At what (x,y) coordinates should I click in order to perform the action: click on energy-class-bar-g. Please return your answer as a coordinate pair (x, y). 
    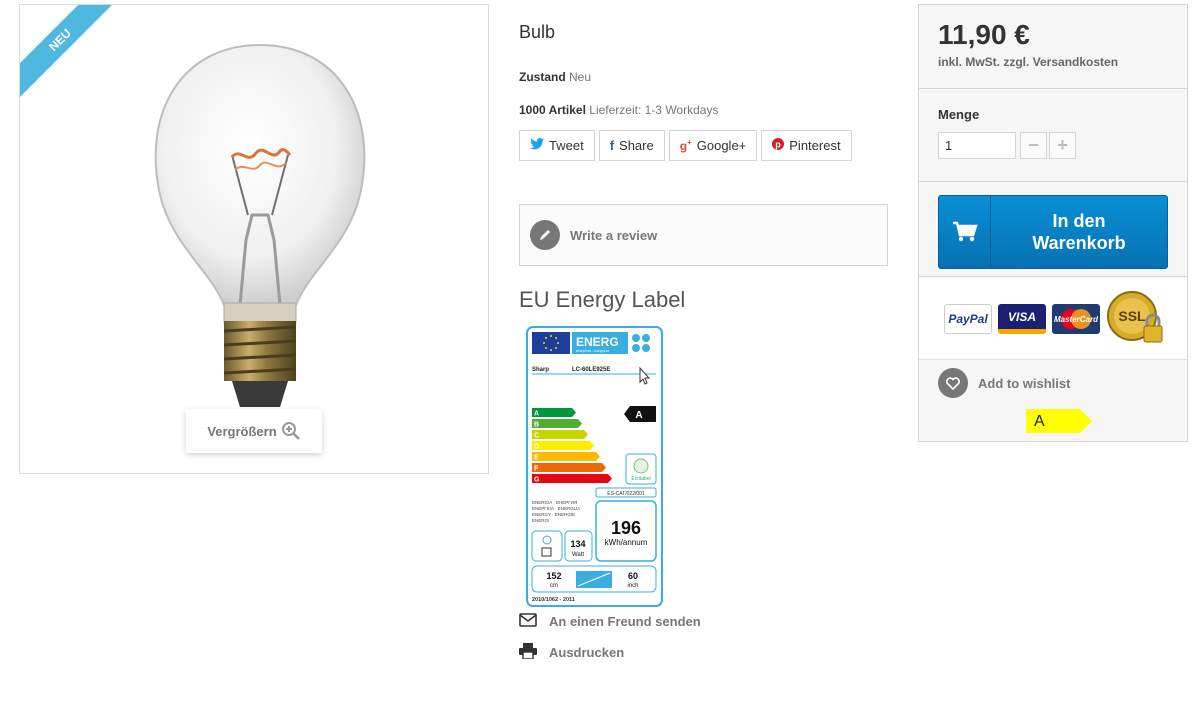
    Looking at the image, I should click on (572, 478).